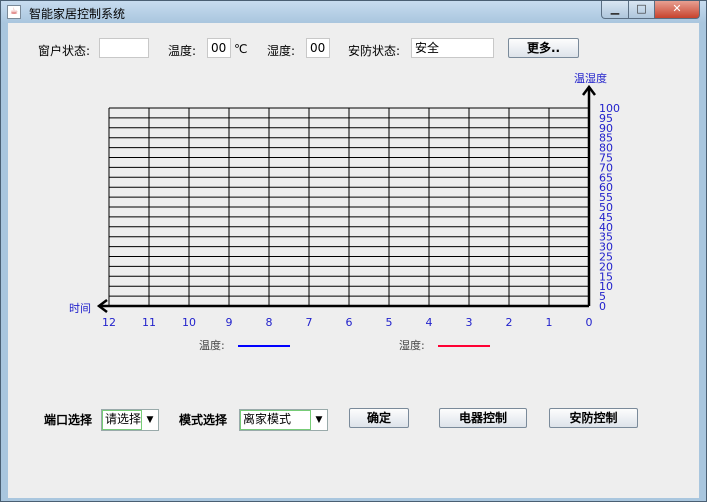 This screenshot has height=502, width=707. I want to click on x-tick-label: 5, so click(389, 322).